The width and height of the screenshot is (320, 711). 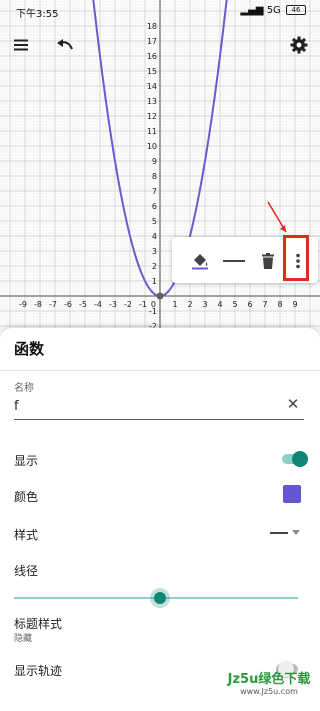 I want to click on paint-bucket-icon, so click(x=200, y=262).